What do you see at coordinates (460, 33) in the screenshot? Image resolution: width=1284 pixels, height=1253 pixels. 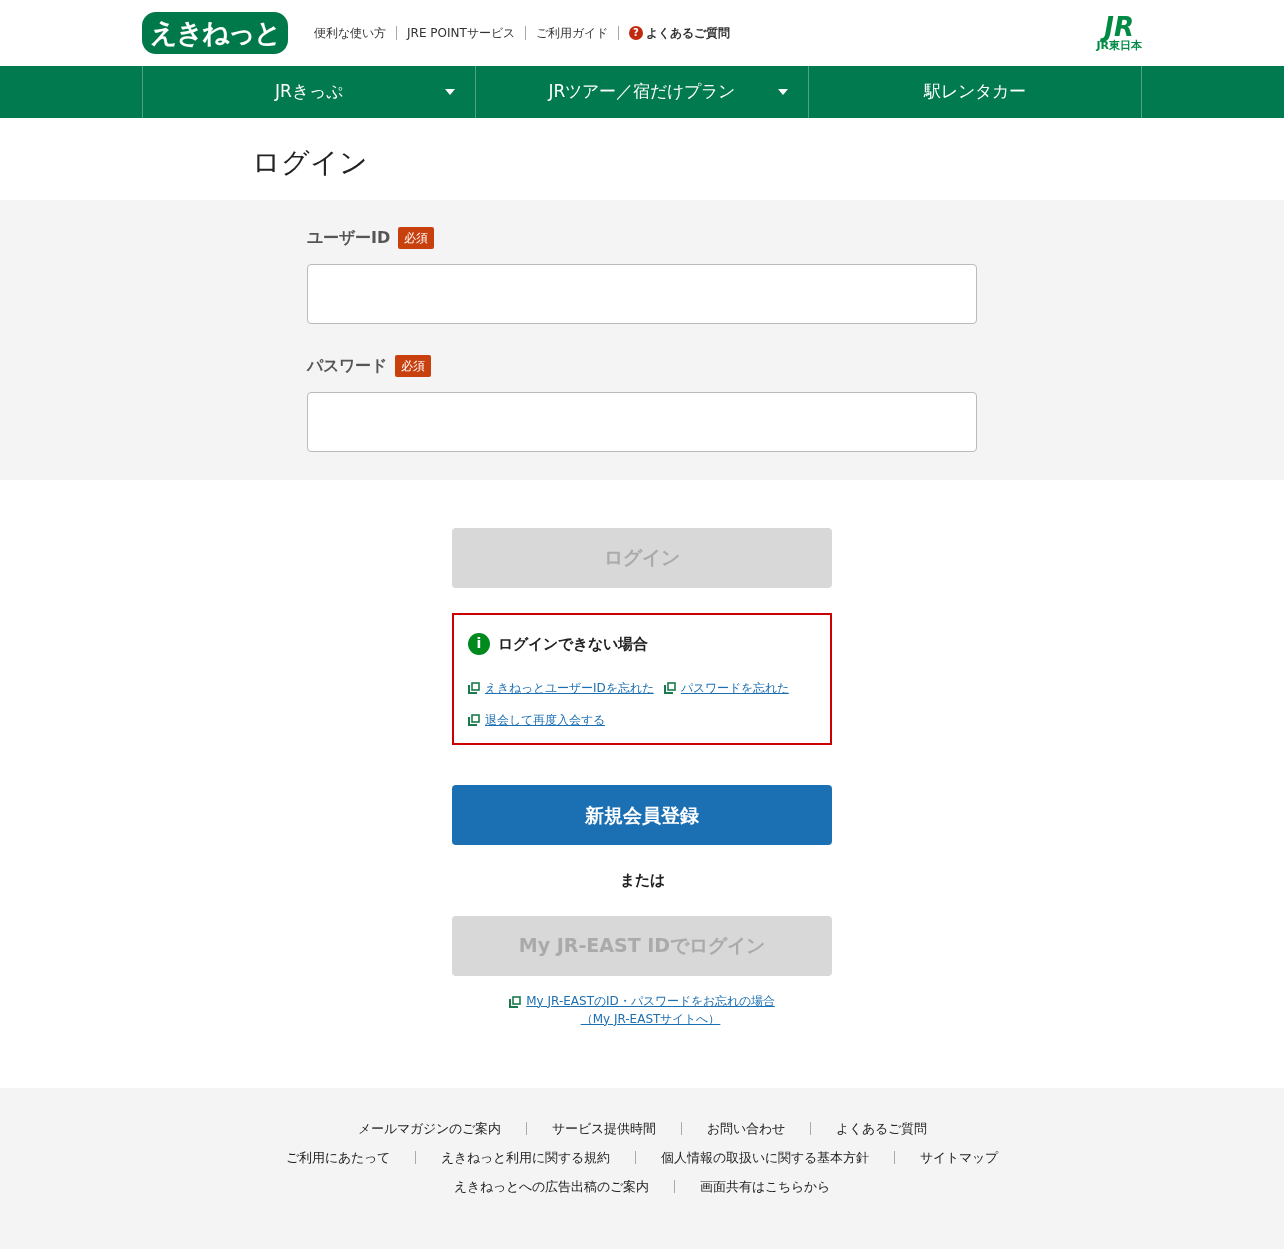 I see `header-link: JRE POINTサービス` at bounding box center [460, 33].